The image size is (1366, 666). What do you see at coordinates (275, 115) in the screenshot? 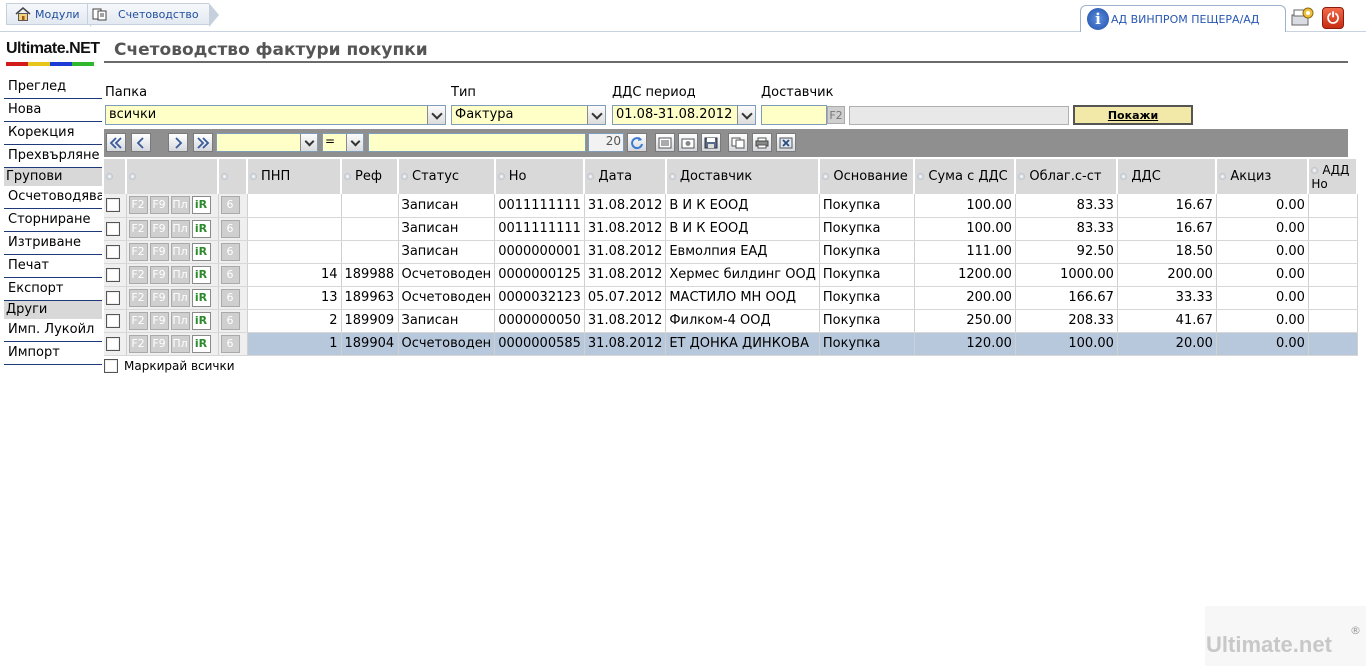
I see `folder-select: всички` at bounding box center [275, 115].